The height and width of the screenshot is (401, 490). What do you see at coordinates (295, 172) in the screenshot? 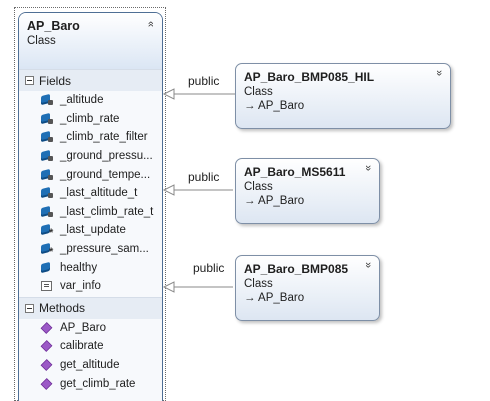
I see `class-name: AP_Baro_MS5611` at bounding box center [295, 172].